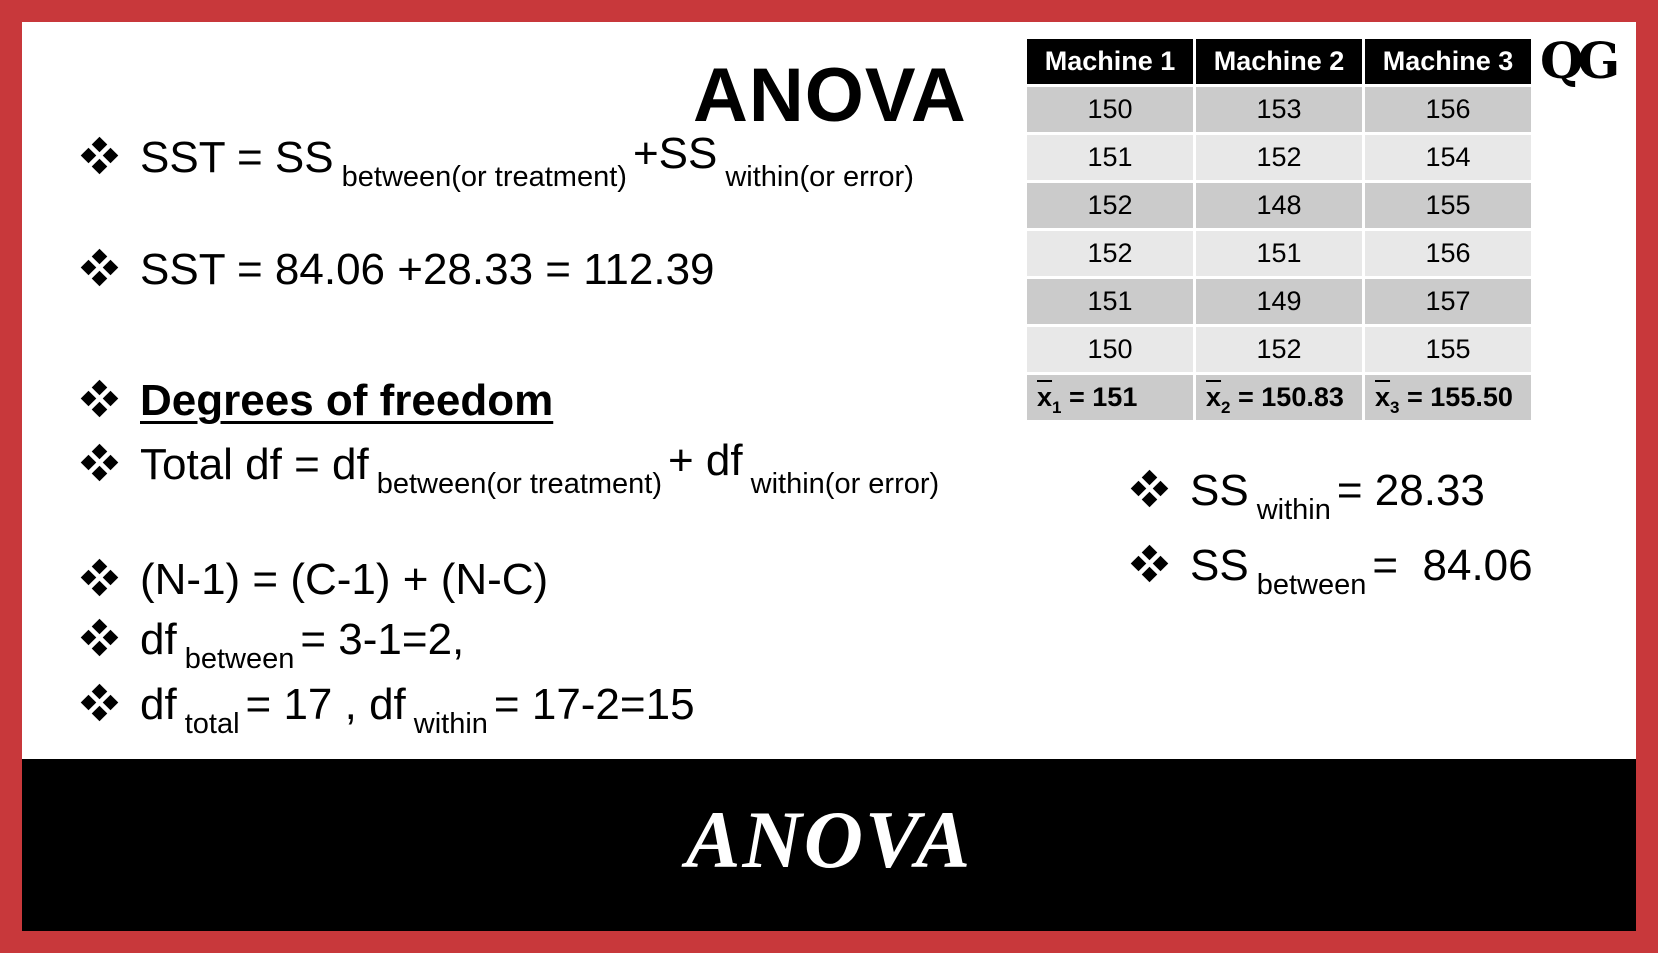 Image resolution: width=1658 pixels, height=953 pixels. What do you see at coordinates (1395, 407) in the screenshot?
I see `mean-index: 3` at bounding box center [1395, 407].